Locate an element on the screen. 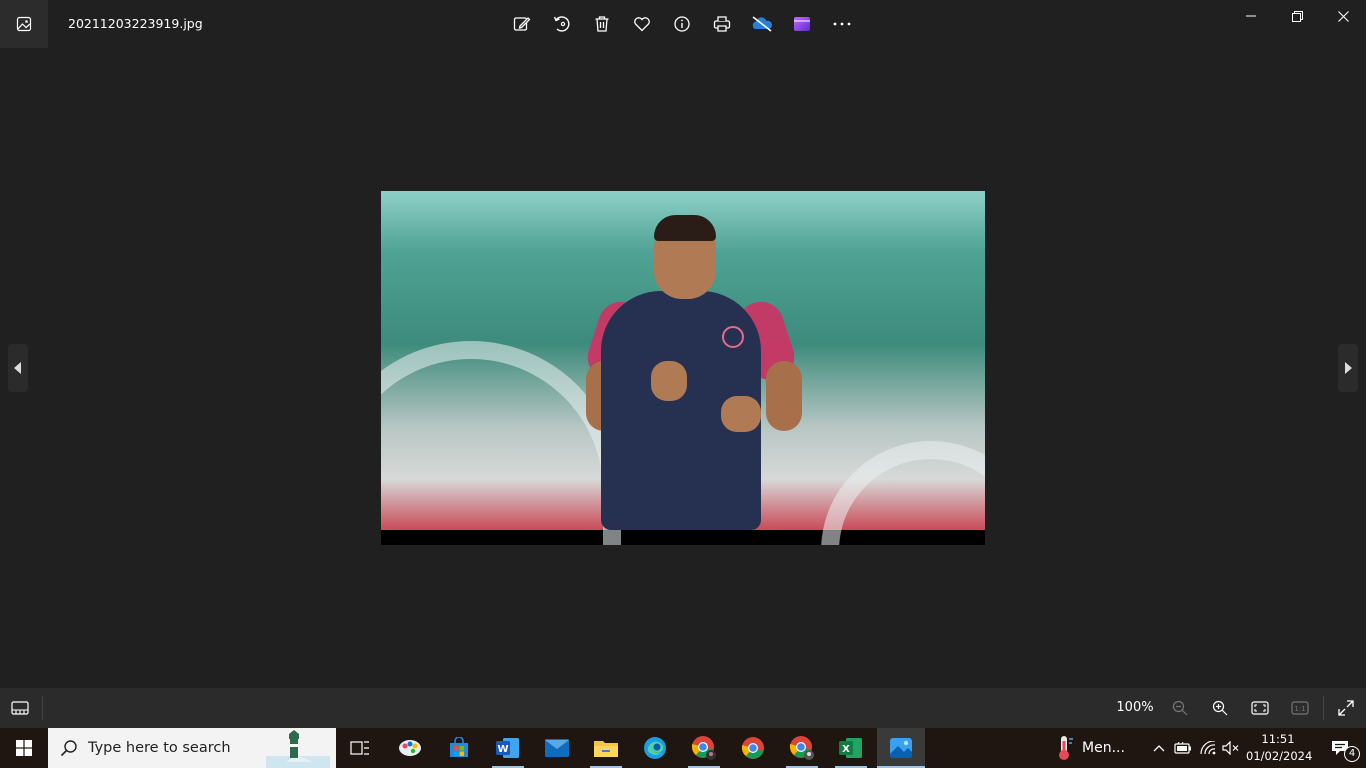  runner-arm is located at coordinates (784, 396).